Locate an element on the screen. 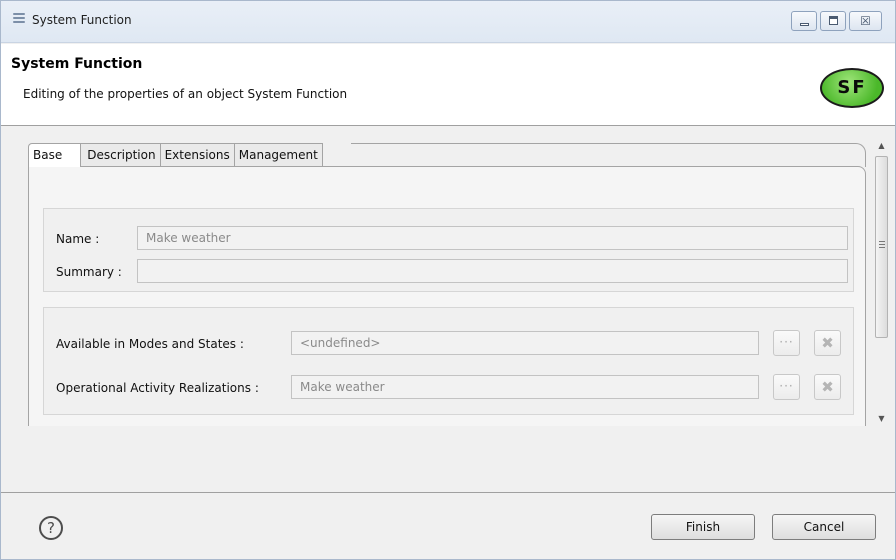 This screenshot has width=896, height=560. name-label: Name : is located at coordinates (78, 239).